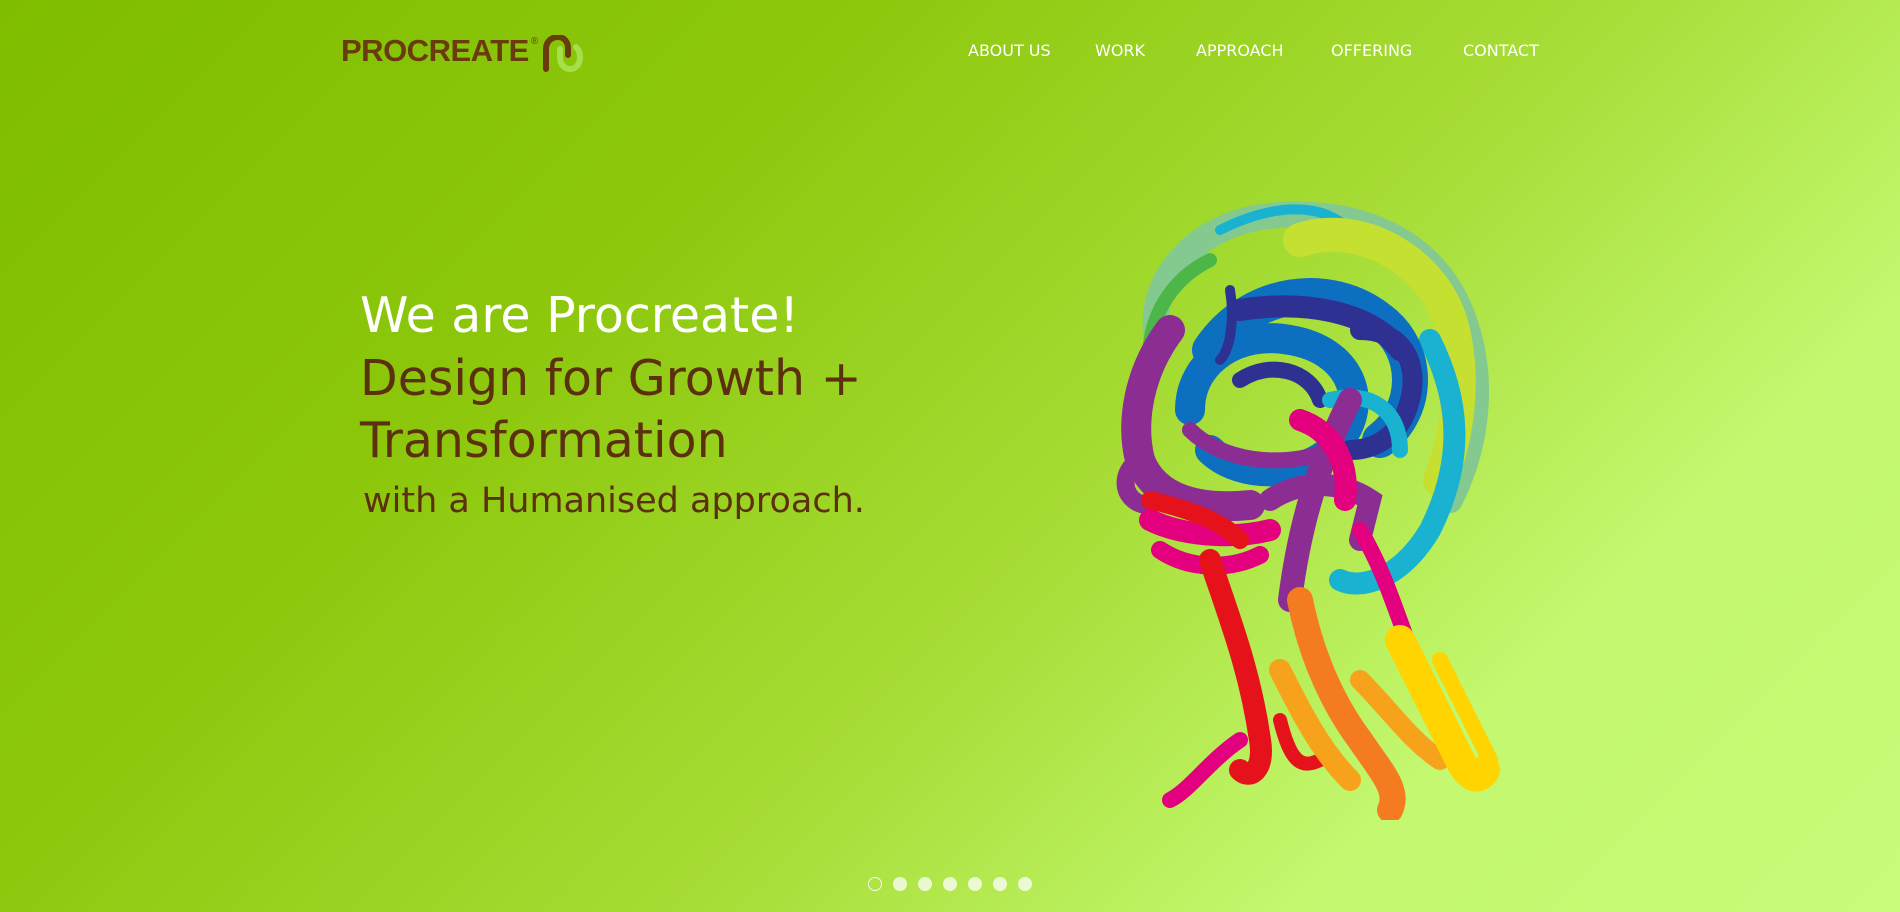  I want to click on colorful-brushstroke-head-icon, so click(1308, 510).